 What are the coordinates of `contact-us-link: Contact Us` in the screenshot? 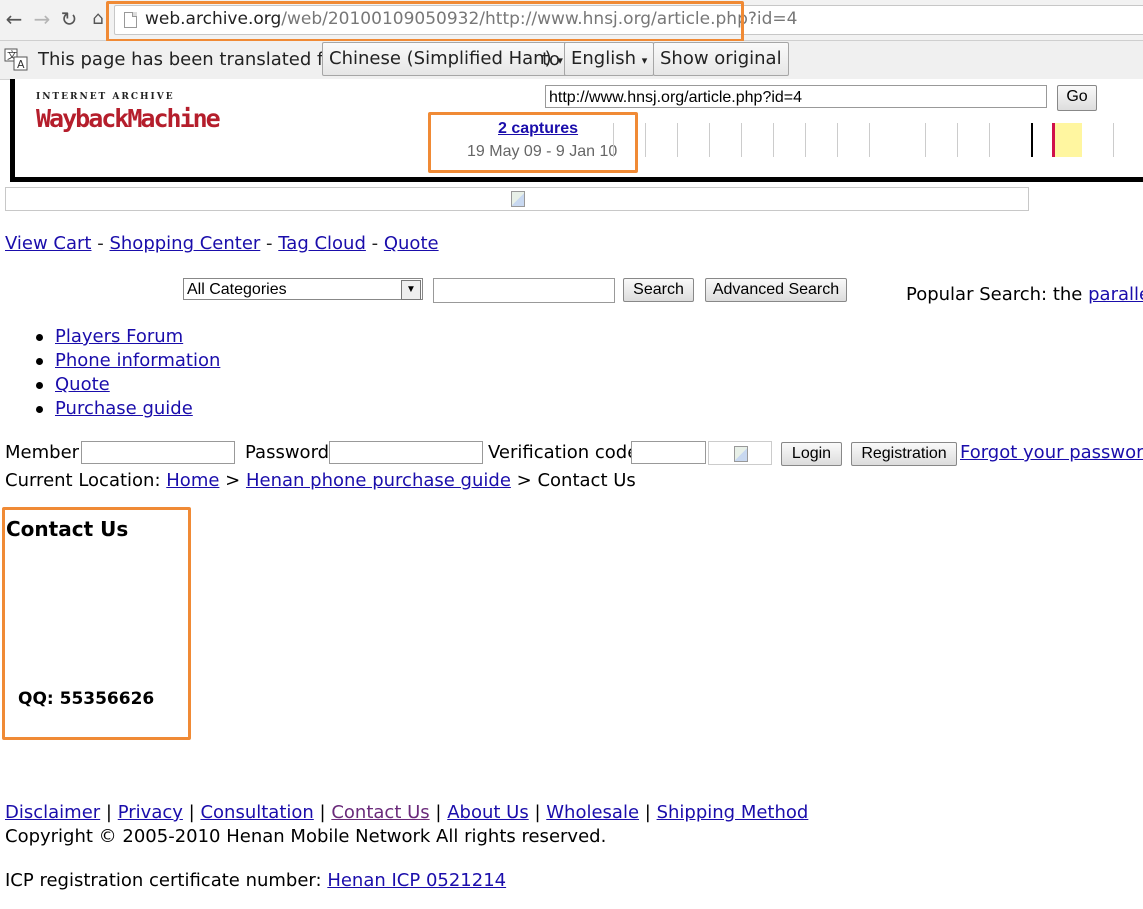 It's located at (380, 812).